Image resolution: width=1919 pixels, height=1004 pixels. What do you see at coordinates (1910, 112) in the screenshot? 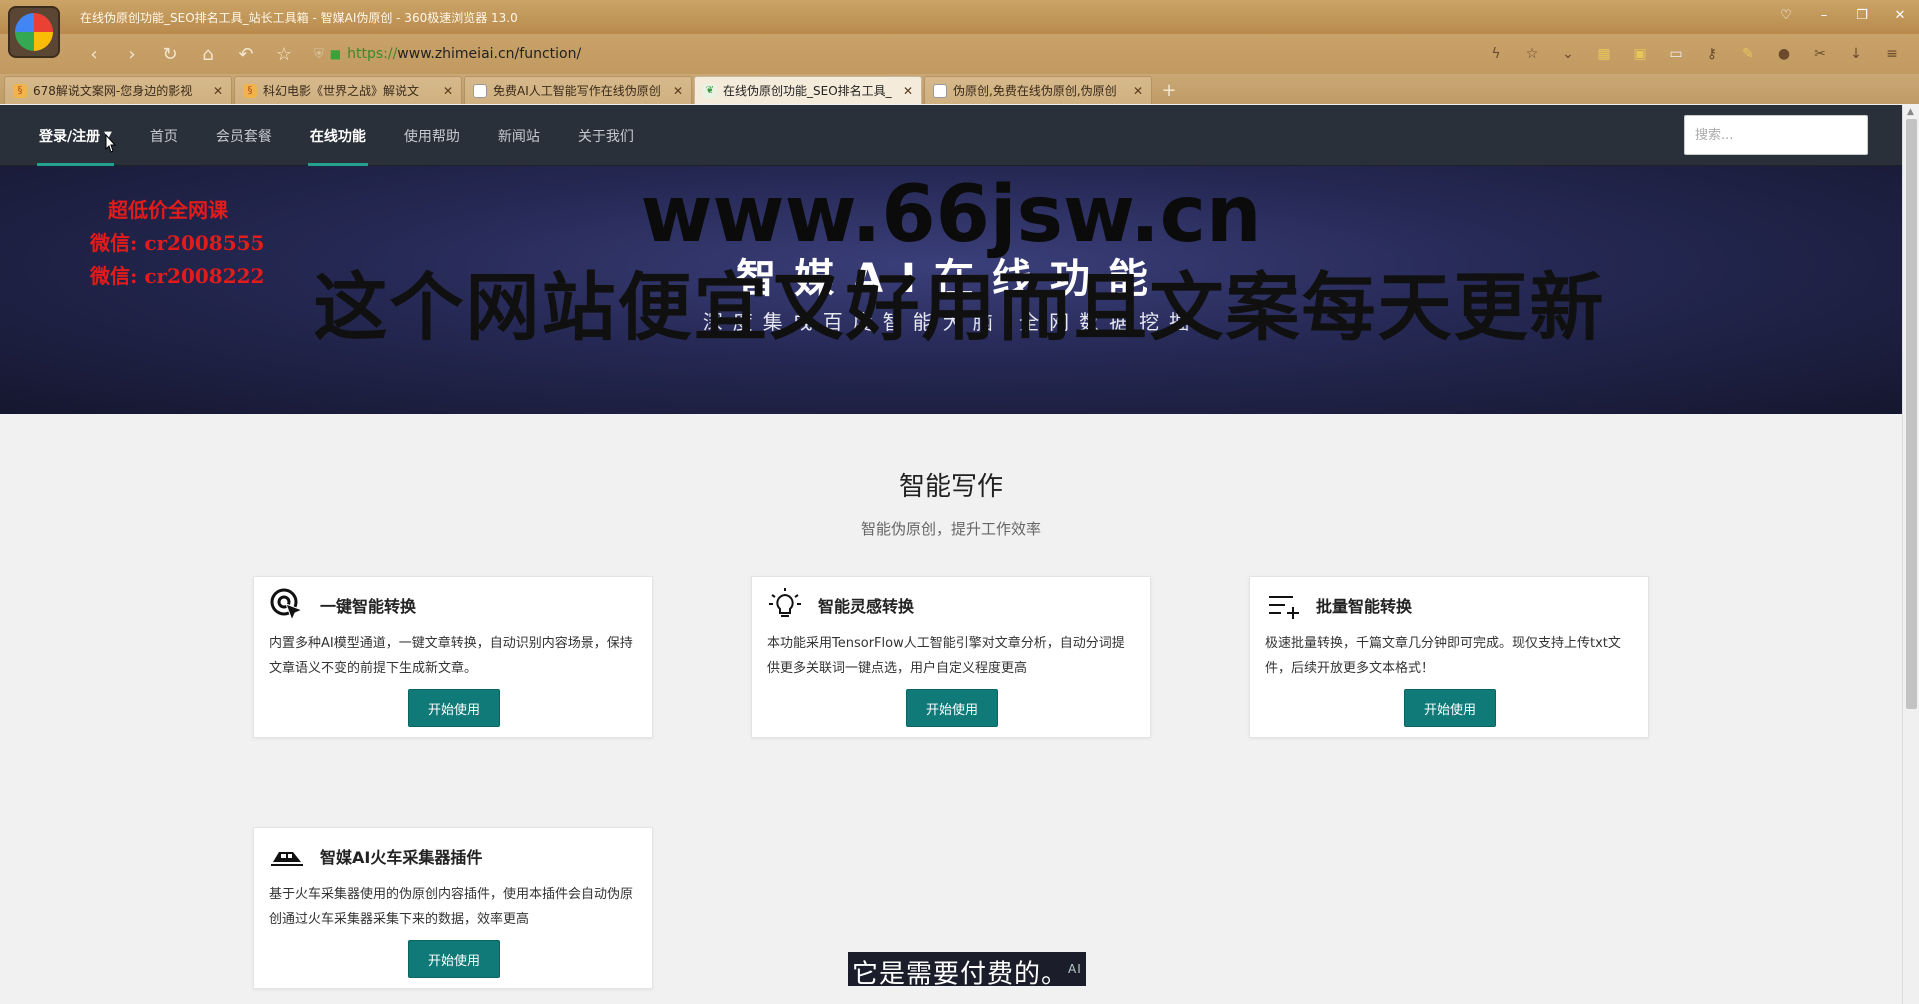
I see `scroll-up-icon: ▲` at bounding box center [1910, 112].